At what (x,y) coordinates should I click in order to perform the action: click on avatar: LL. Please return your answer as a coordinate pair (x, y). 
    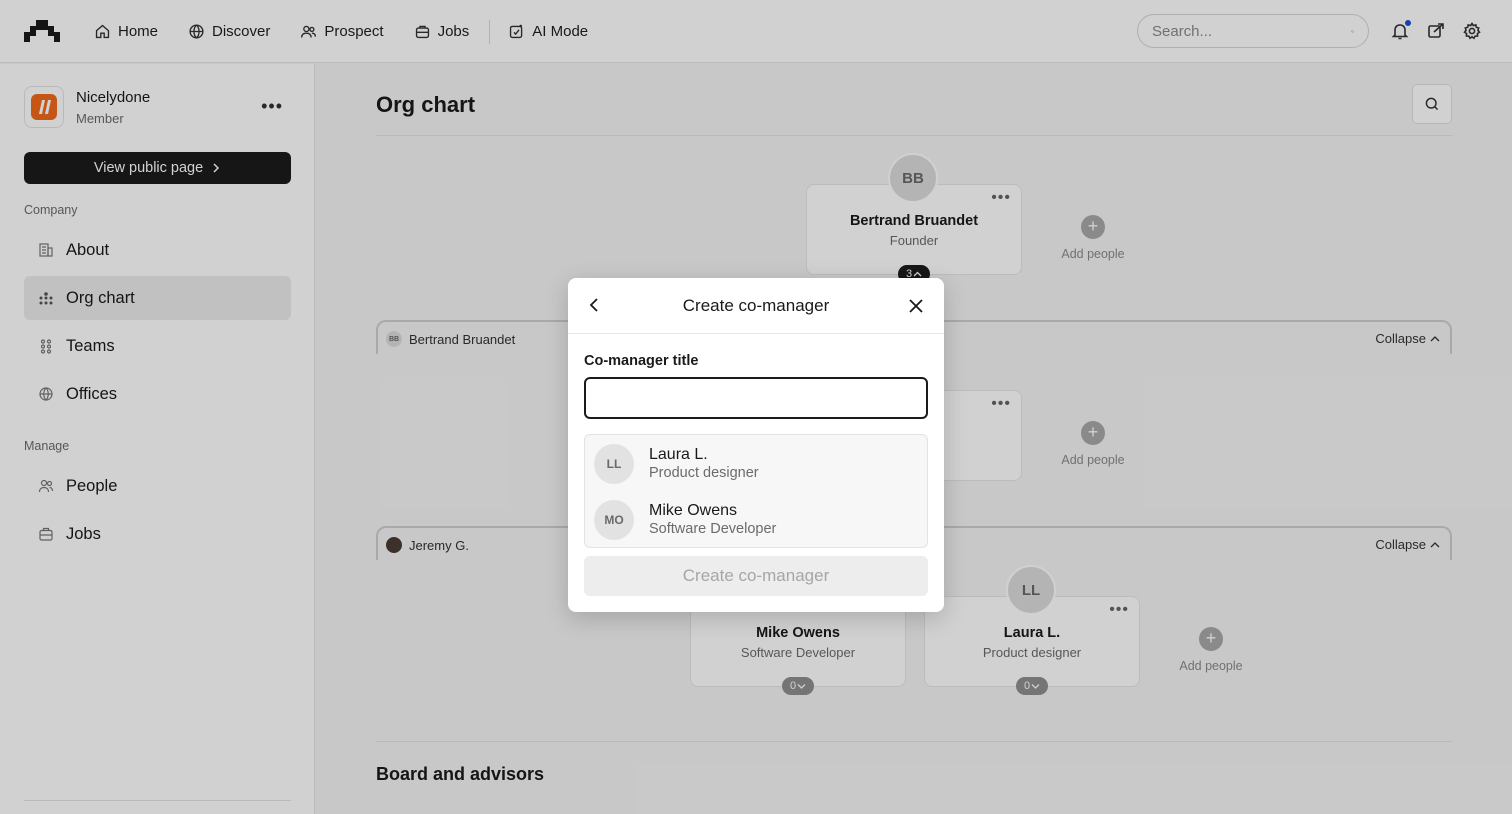
    Looking at the image, I should click on (614, 464).